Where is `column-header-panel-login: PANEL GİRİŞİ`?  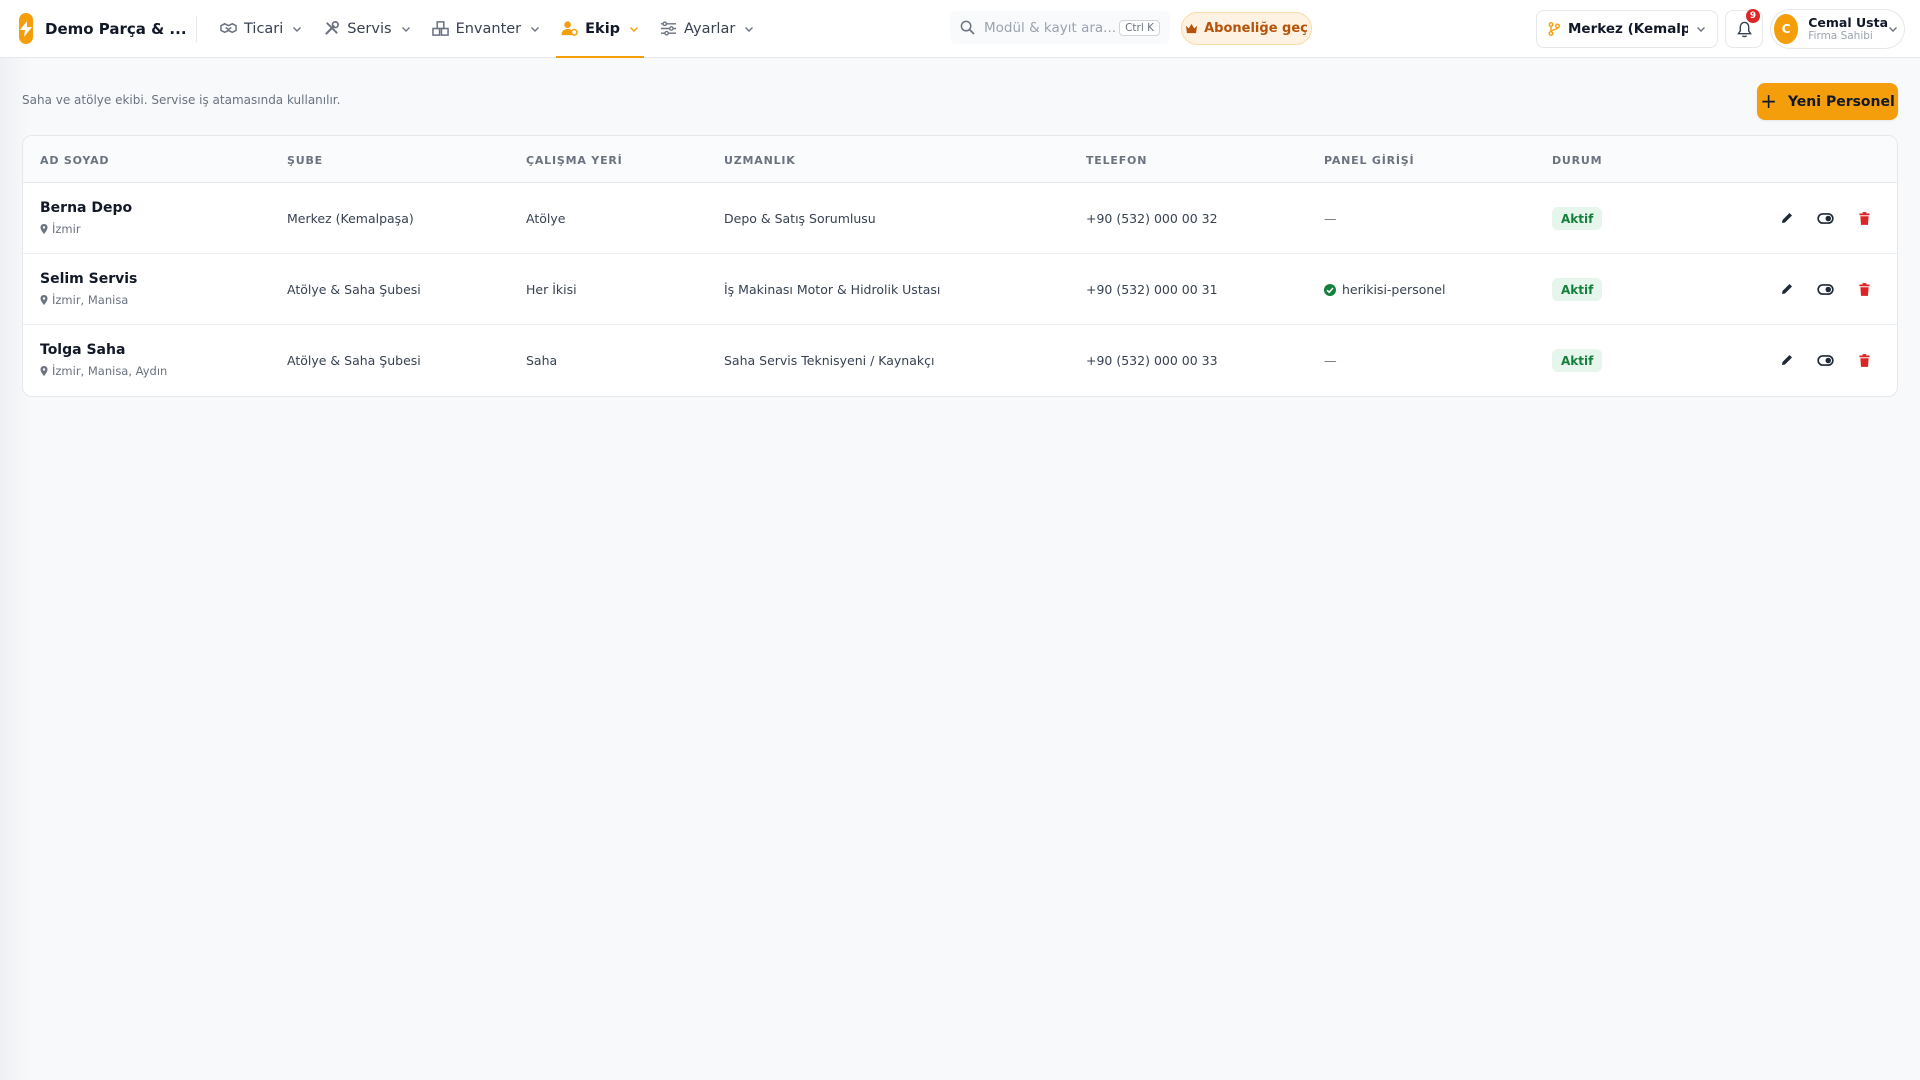 column-header-panel-login: PANEL GİRİŞİ is located at coordinates (1369, 160).